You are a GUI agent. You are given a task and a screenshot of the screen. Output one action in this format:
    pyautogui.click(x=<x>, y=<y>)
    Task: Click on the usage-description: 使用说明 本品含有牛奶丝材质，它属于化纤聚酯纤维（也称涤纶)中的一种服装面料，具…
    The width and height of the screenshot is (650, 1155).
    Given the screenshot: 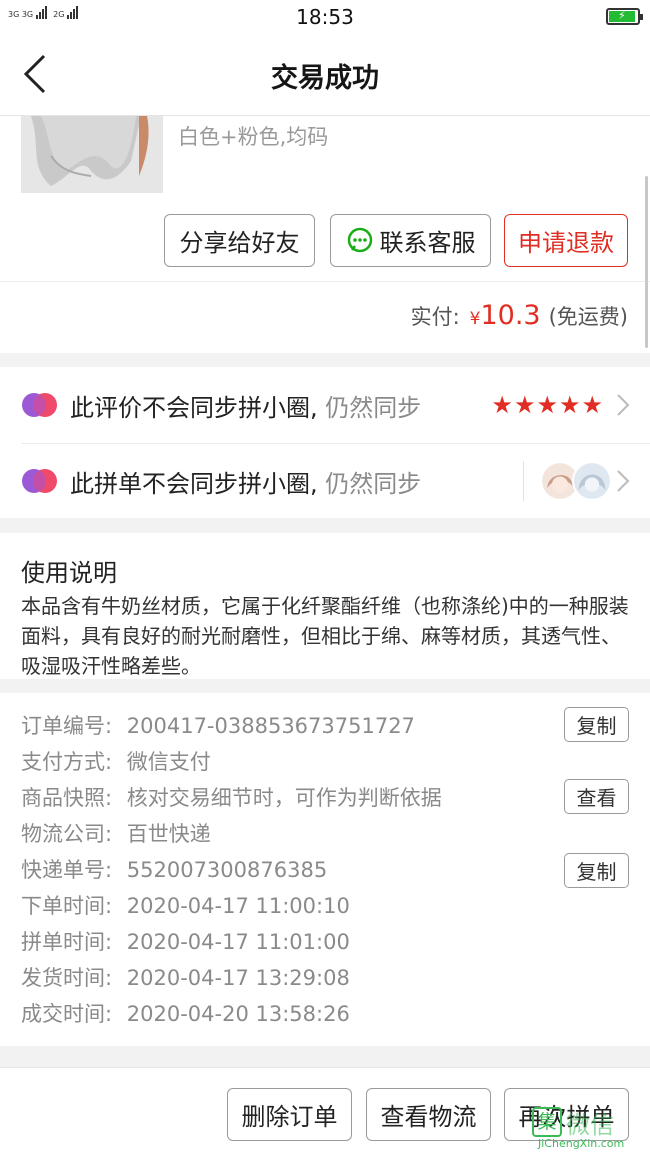 What is the action you would take?
    pyautogui.click(x=325, y=606)
    